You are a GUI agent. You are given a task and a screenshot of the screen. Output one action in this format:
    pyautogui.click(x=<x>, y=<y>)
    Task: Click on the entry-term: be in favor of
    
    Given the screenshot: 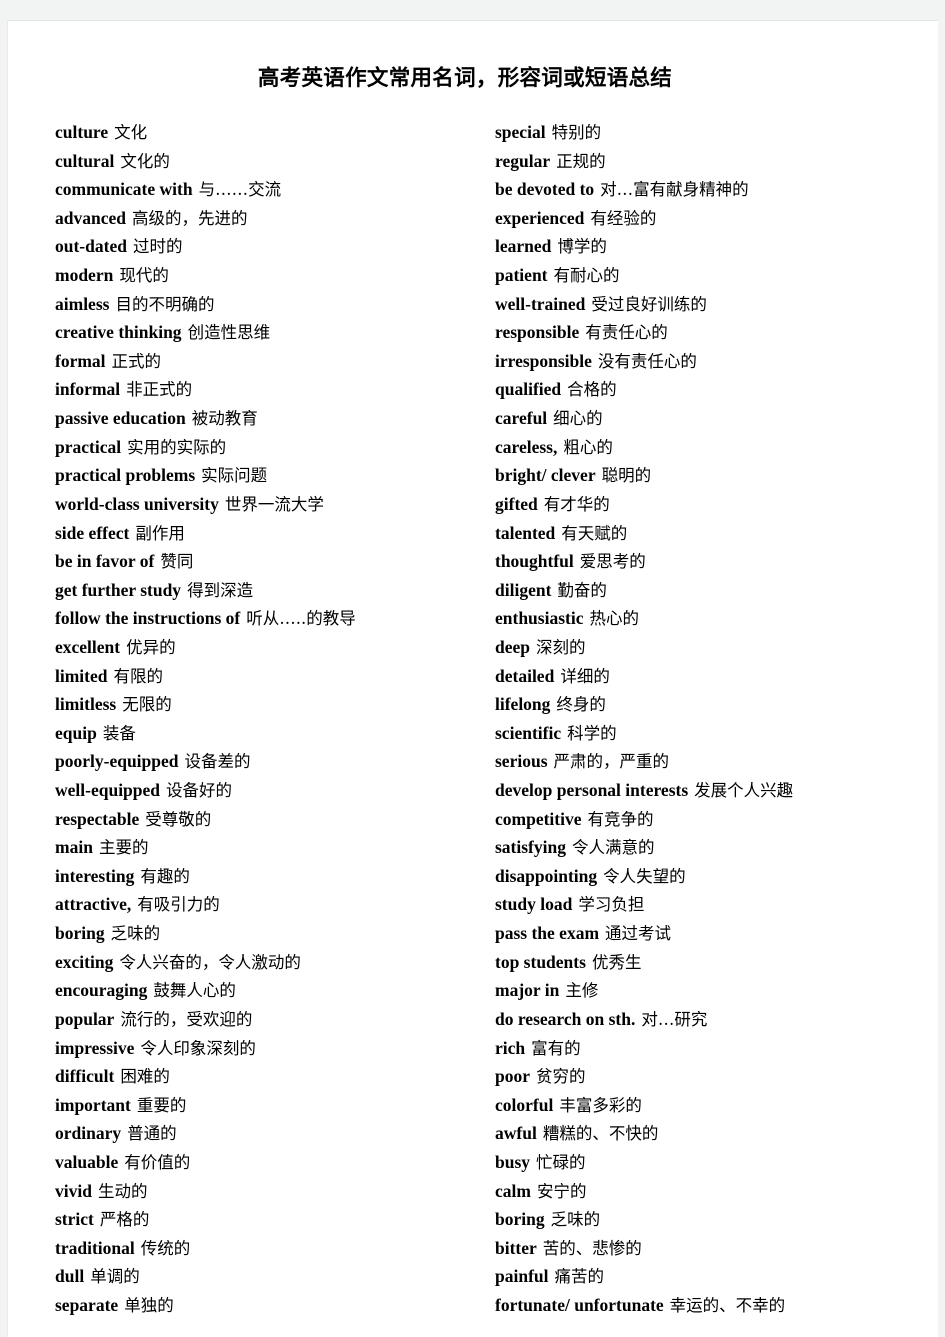 What is the action you would take?
    pyautogui.click(x=105, y=561)
    